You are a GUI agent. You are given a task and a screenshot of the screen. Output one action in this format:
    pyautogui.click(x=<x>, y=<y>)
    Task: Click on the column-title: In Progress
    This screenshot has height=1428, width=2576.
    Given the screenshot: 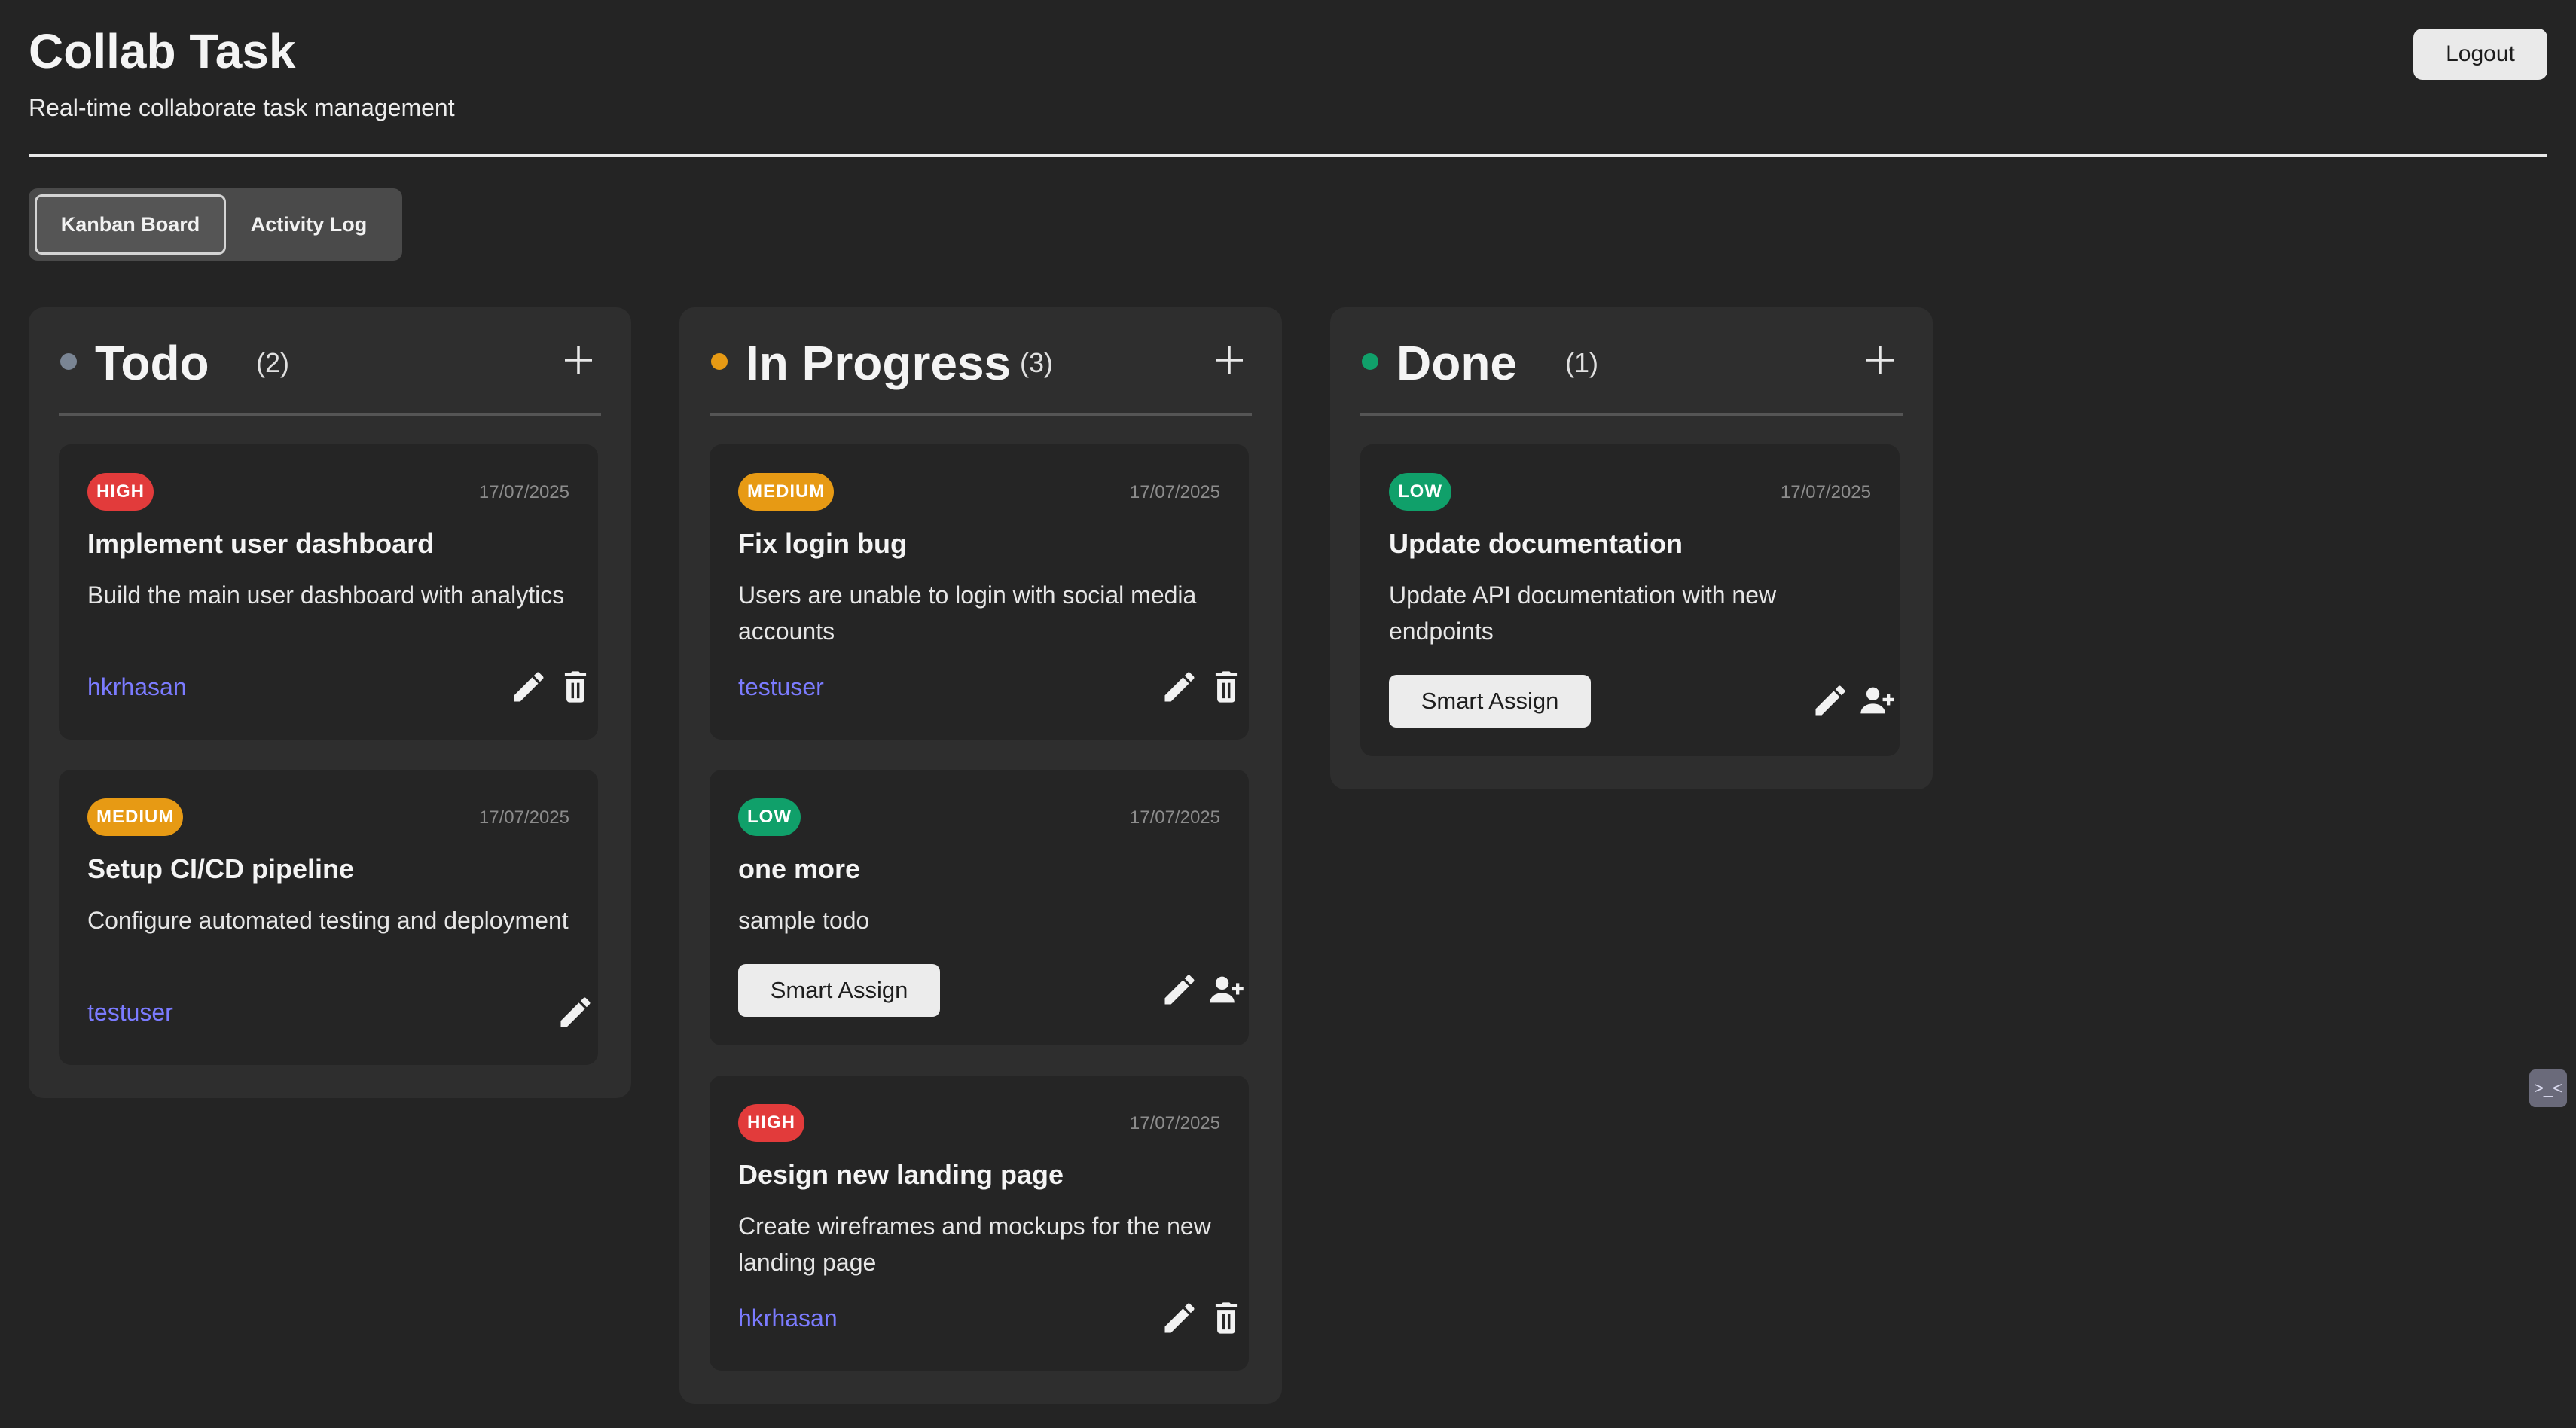 What is the action you would take?
    pyautogui.click(x=879, y=363)
    